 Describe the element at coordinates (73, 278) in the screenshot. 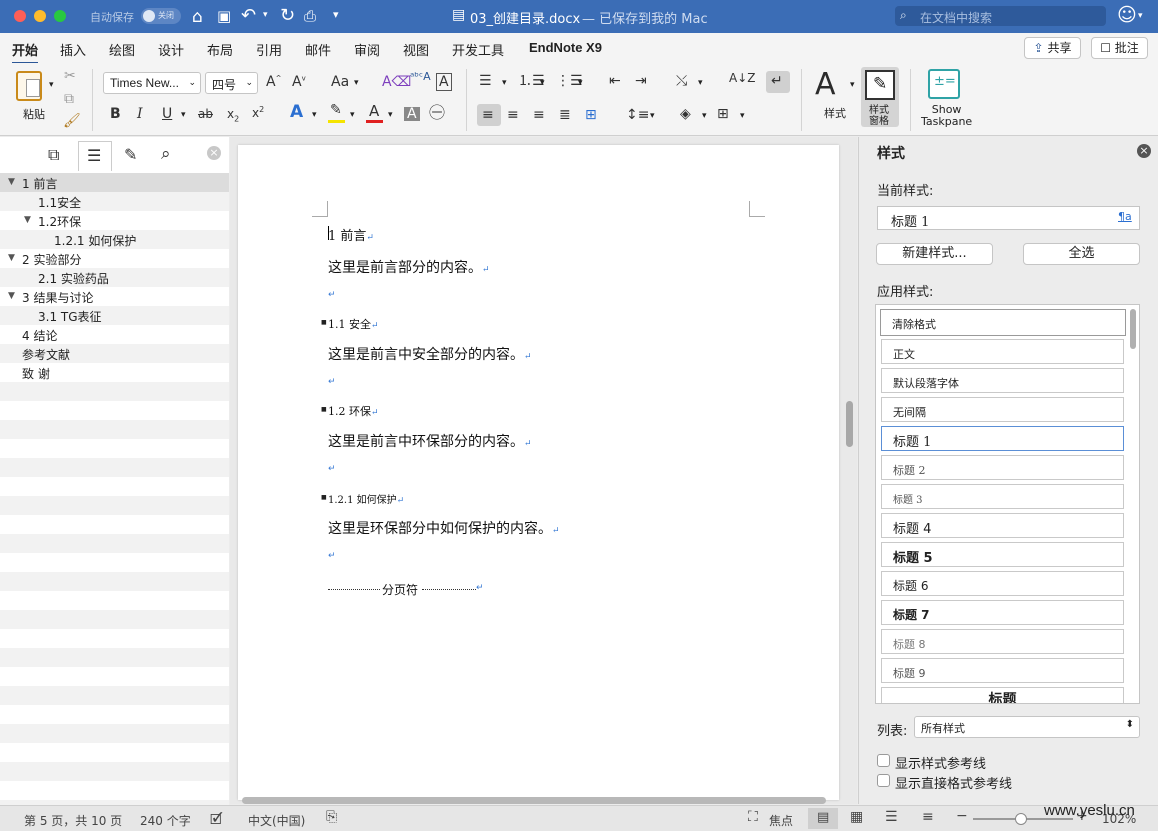

I see `nav-item: 2.1 实验药品` at that location.